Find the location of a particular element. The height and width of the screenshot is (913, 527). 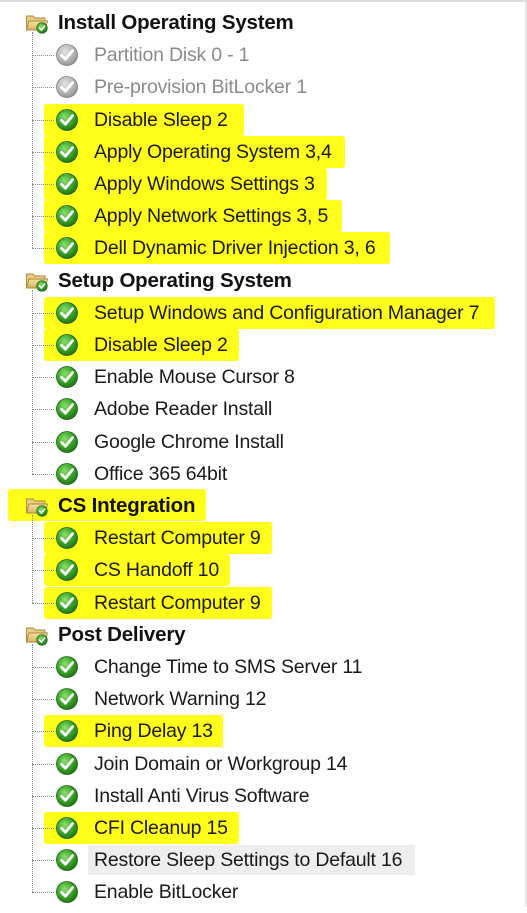

tree-item-install-anti-virus-software: Install Anti Virus Software is located at coordinates (260, 796).